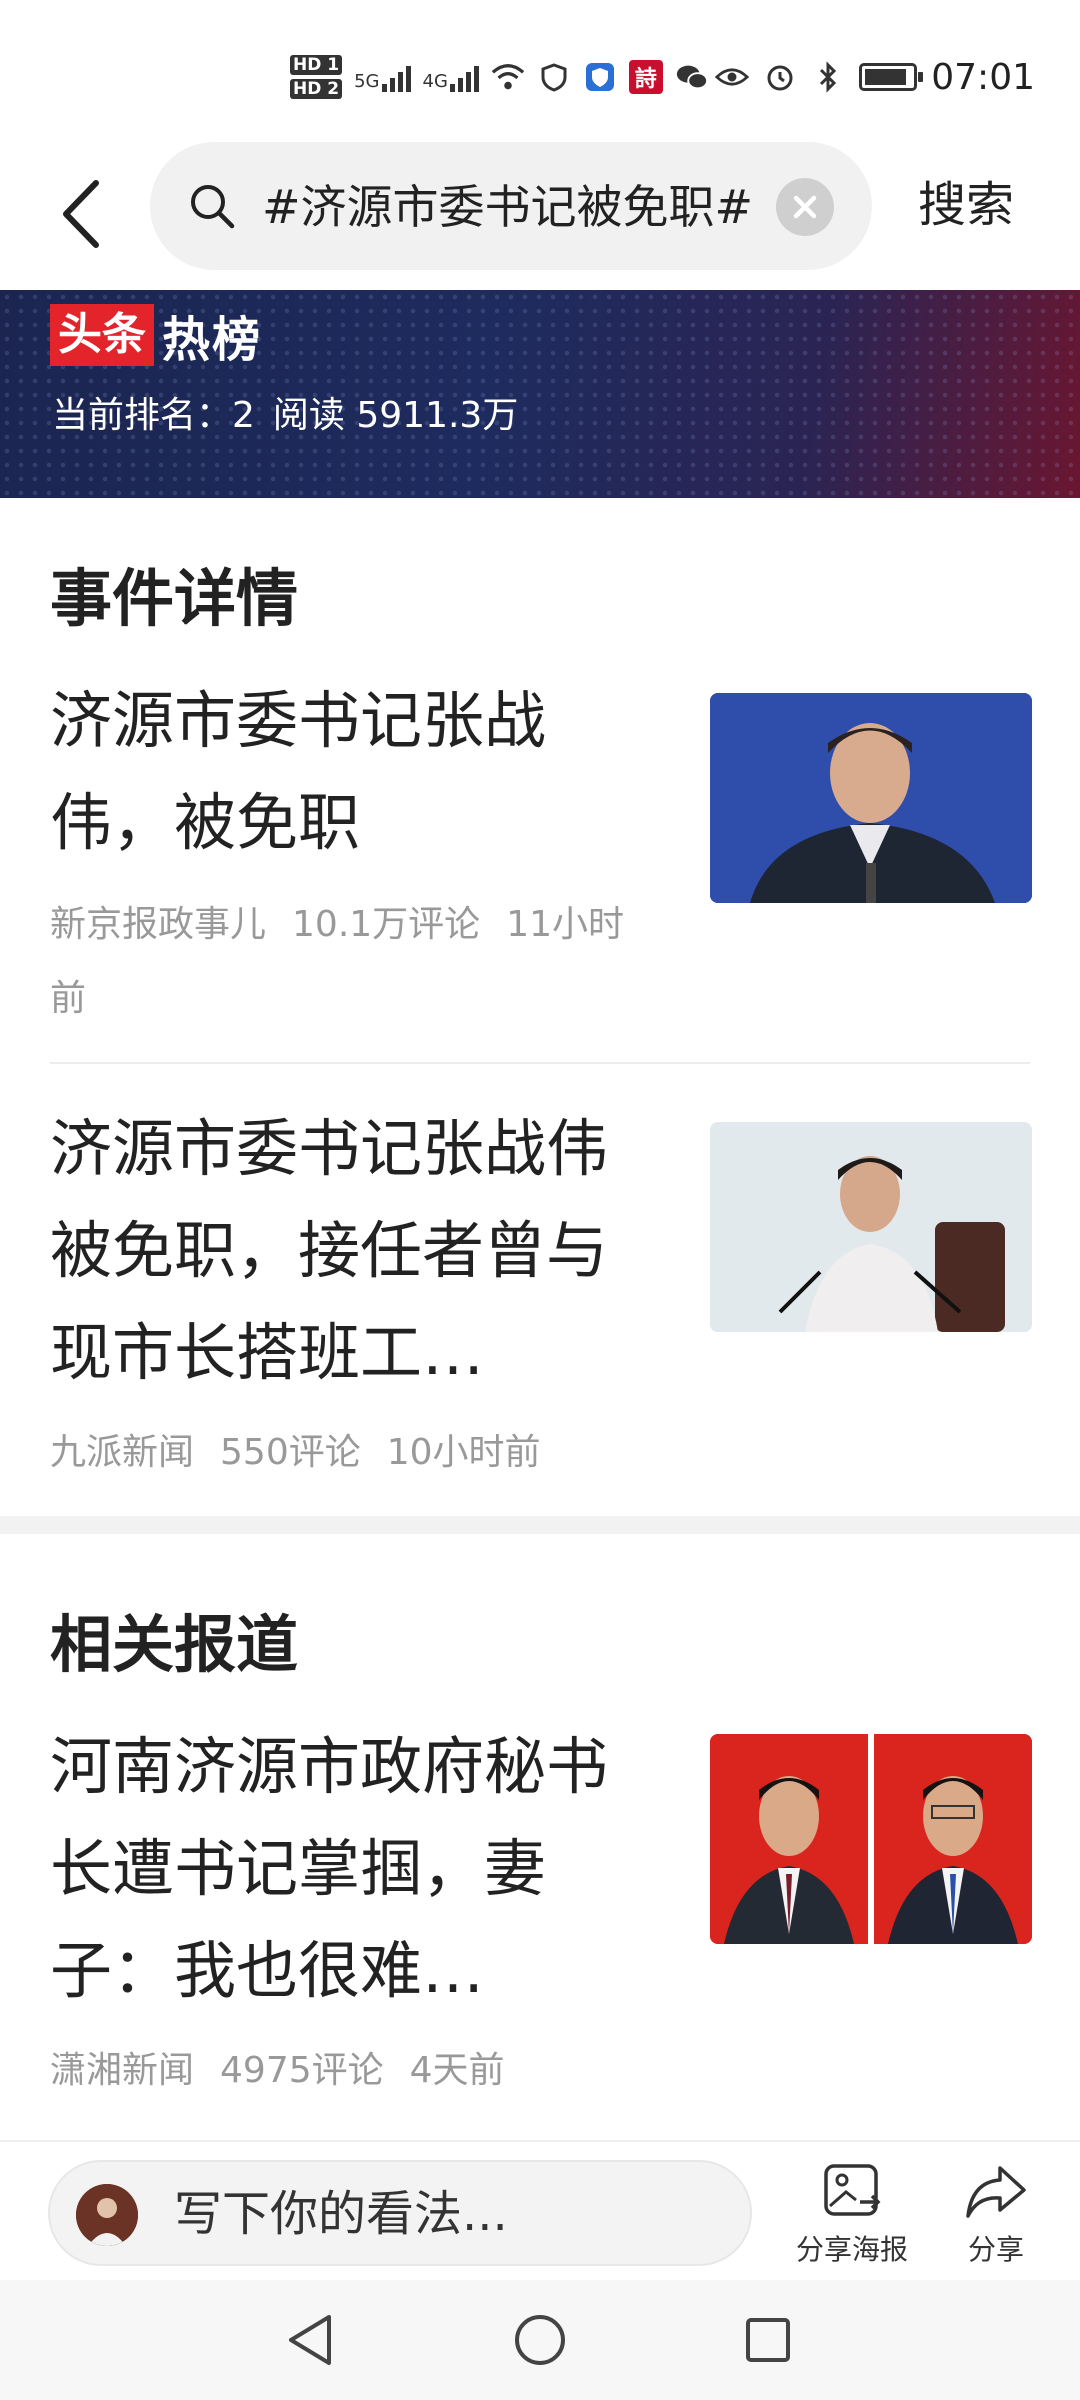 This screenshot has width=1080, height=2400. What do you see at coordinates (457, 2070) in the screenshot?
I see `article-time: 4天前` at bounding box center [457, 2070].